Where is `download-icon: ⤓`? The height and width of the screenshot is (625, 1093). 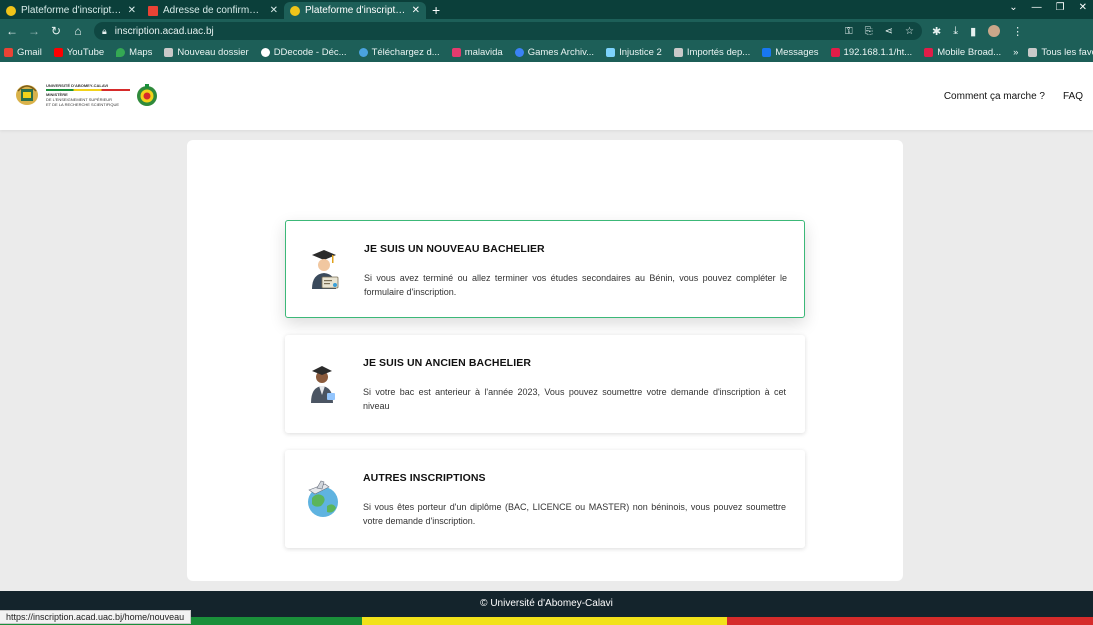 download-icon: ⤓ is located at coordinates (955, 31).